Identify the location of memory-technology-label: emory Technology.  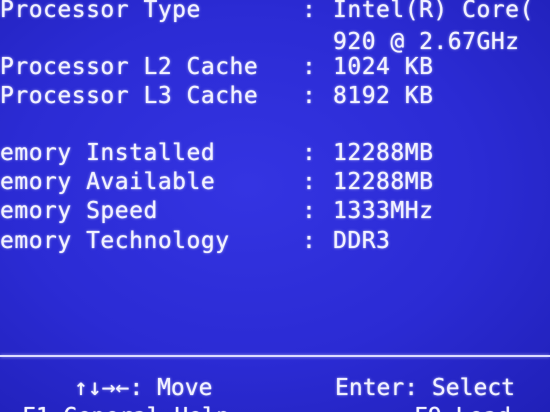
(115, 241).